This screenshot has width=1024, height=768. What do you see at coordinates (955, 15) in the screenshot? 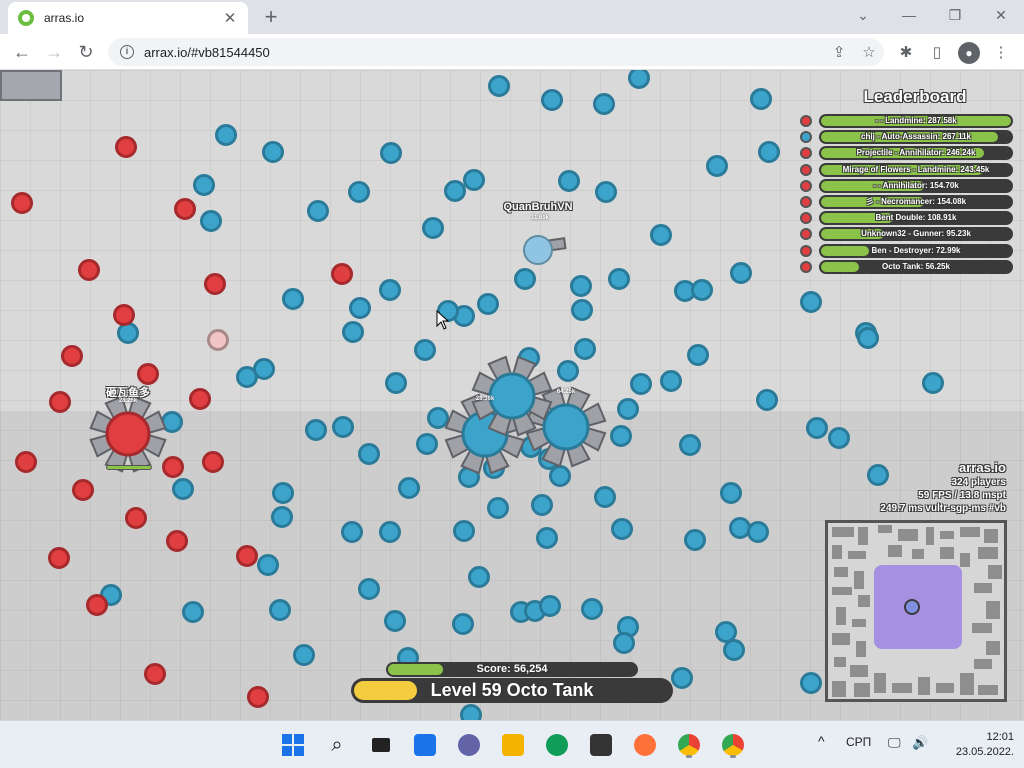
I see `restore-button: ❐` at bounding box center [955, 15].